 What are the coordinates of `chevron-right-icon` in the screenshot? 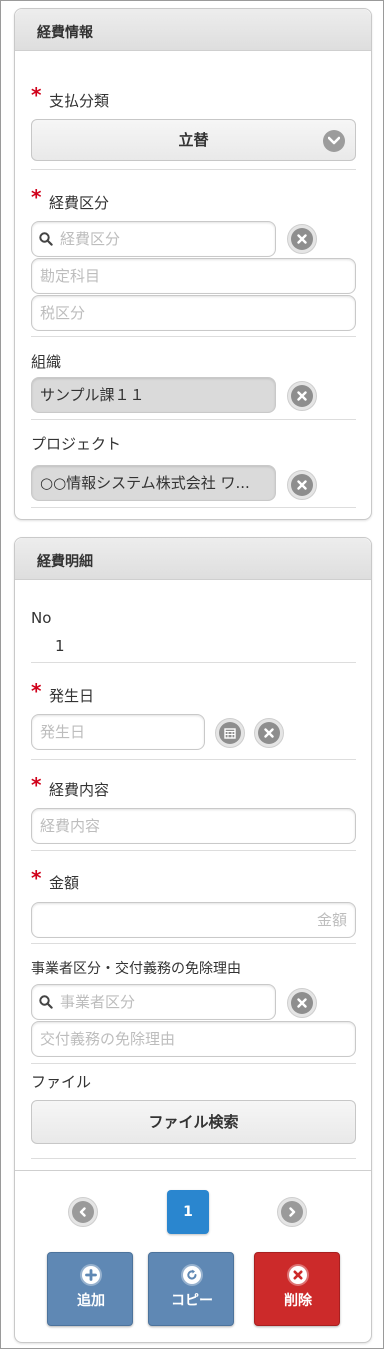 It's located at (292, 1212).